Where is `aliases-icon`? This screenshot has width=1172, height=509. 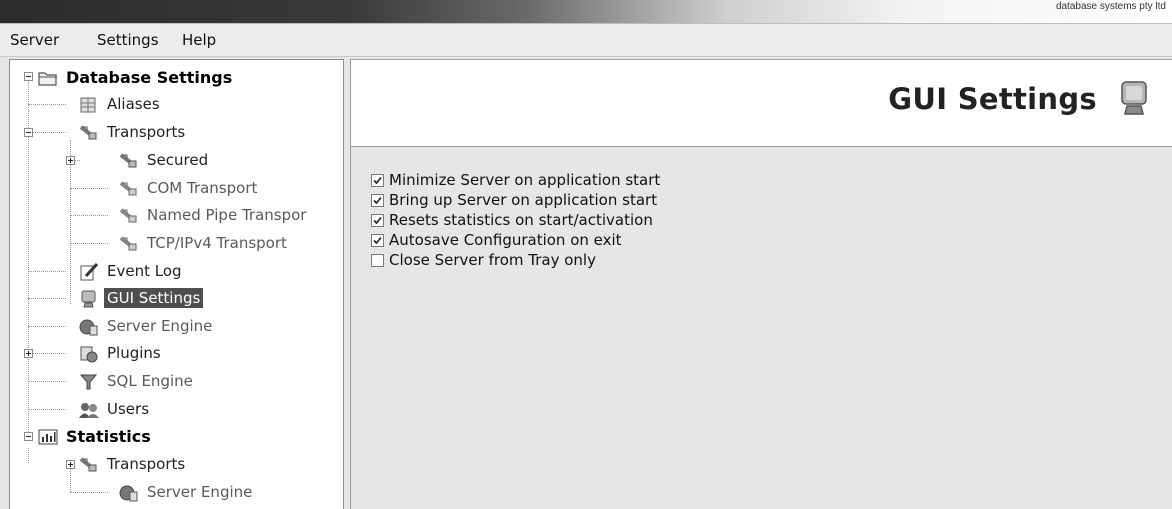
aliases-icon is located at coordinates (88, 105).